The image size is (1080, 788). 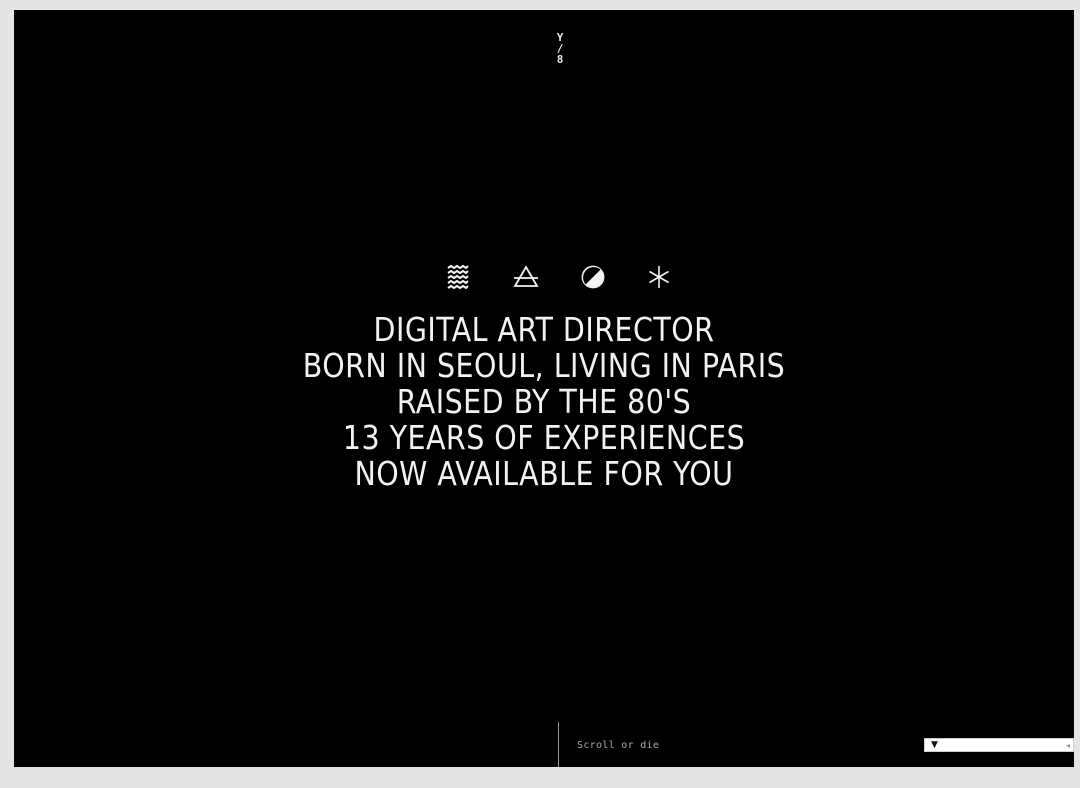 What do you see at coordinates (526, 277) in the screenshot?
I see `air-icon` at bounding box center [526, 277].